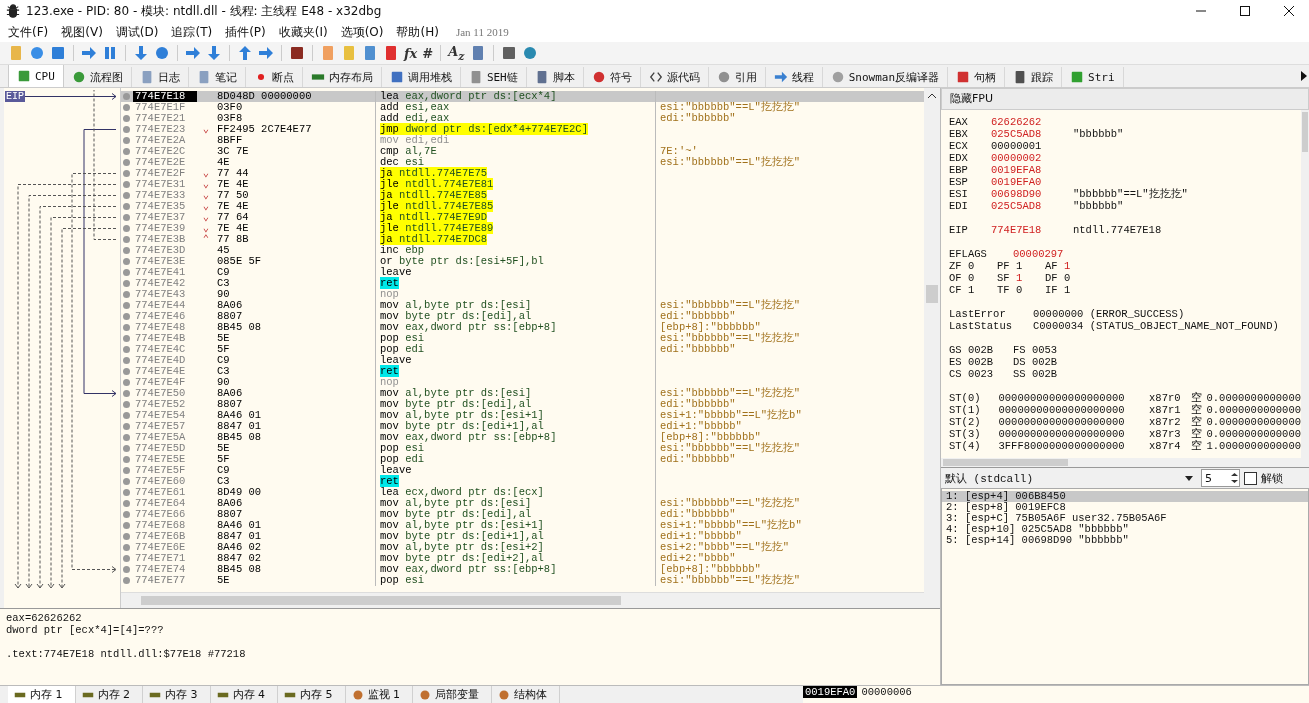 Image resolution: width=1309 pixels, height=703 pixels. What do you see at coordinates (165, 140) in the screenshot?
I see `address-cell: 774E7E2A` at bounding box center [165, 140].